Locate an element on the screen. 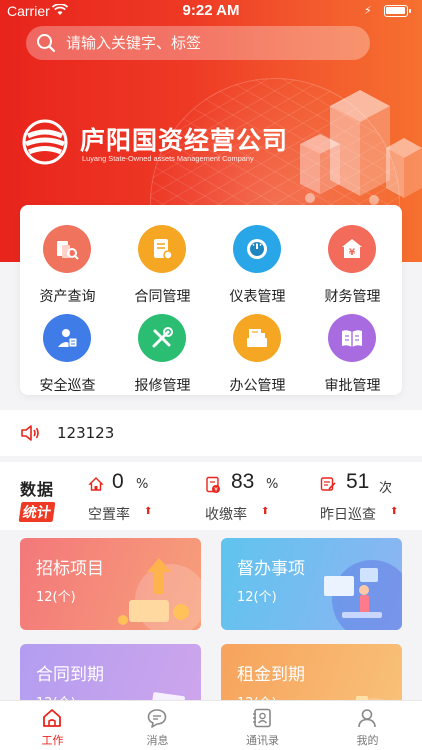  stats-title: 数据 统计 is located at coordinates (40, 499).